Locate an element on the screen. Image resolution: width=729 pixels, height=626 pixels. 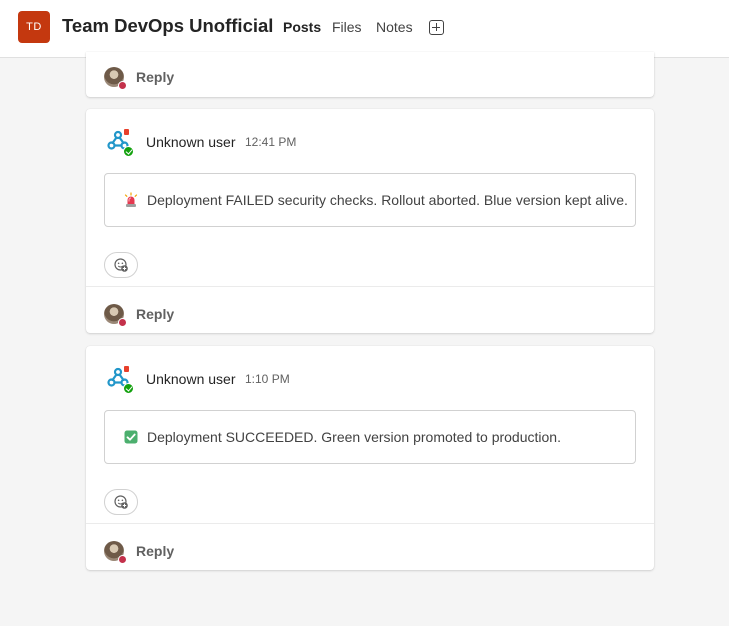
add-tab-icon is located at coordinates (436, 27).